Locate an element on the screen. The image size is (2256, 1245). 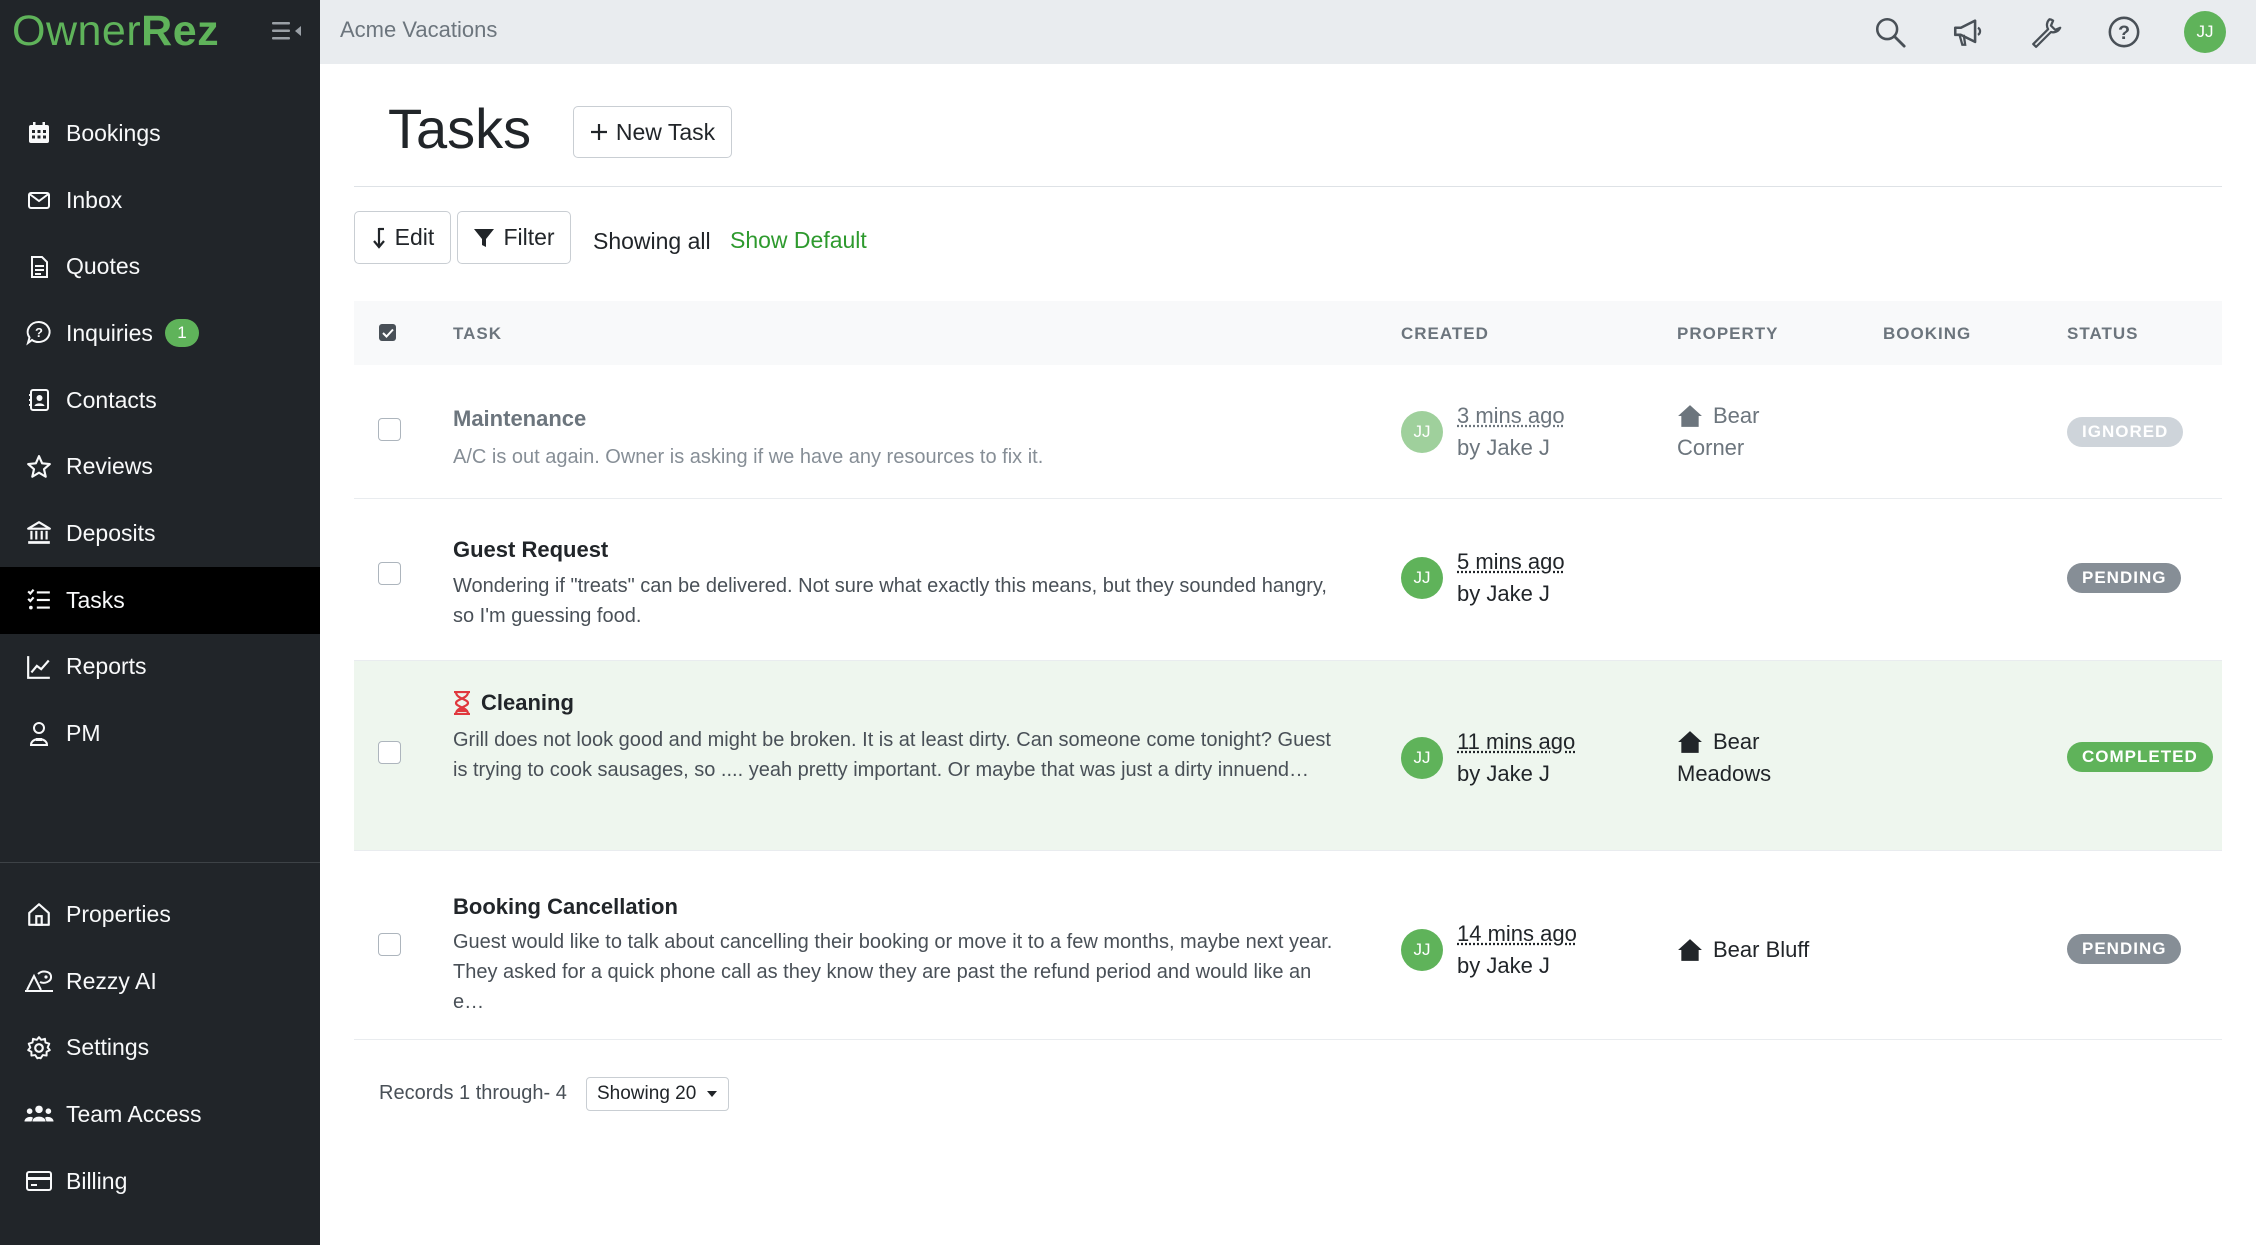
user-avatar: JJ is located at coordinates (2205, 32).